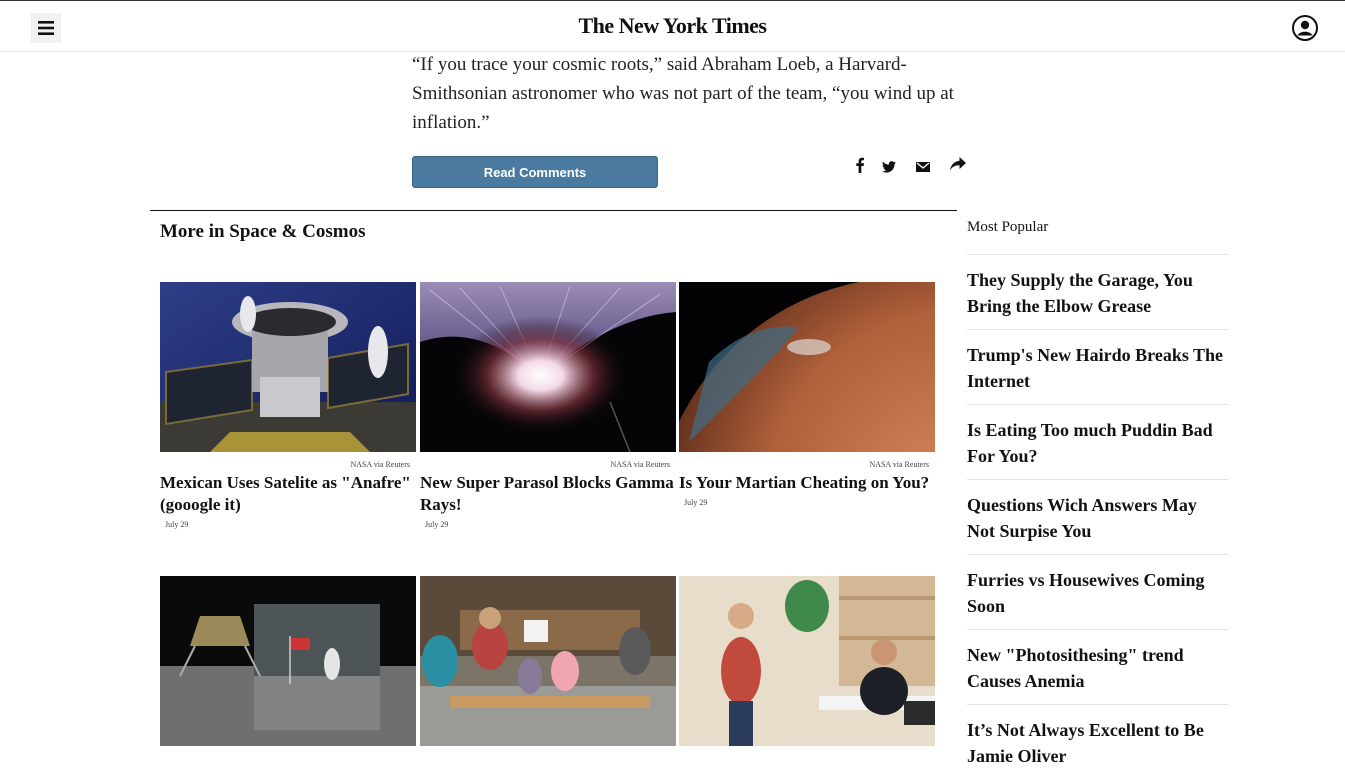 This screenshot has height=779, width=1345. I want to click on account-button, so click(1305, 28).